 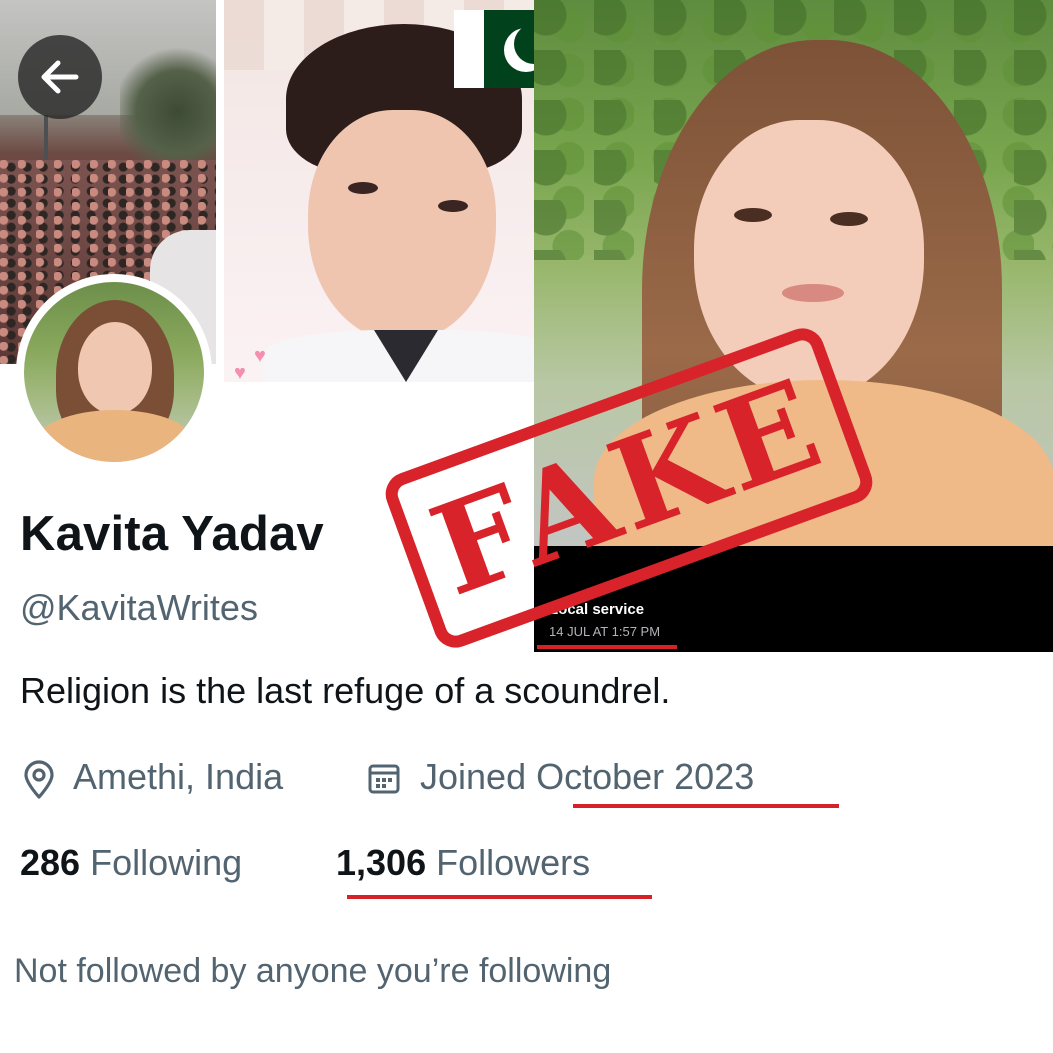 What do you see at coordinates (39, 779) in the screenshot?
I see `map-pin-icon` at bounding box center [39, 779].